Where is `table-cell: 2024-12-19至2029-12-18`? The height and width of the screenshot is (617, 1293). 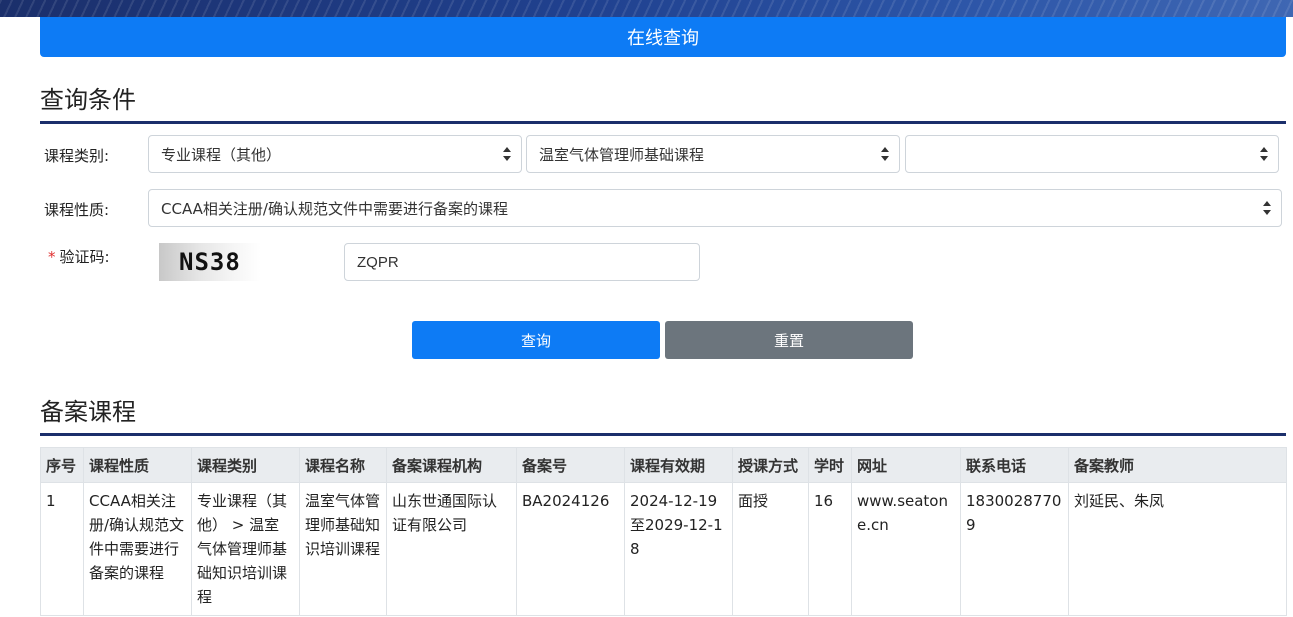
table-cell: 2024-12-19至2029-12-18 is located at coordinates (678, 549).